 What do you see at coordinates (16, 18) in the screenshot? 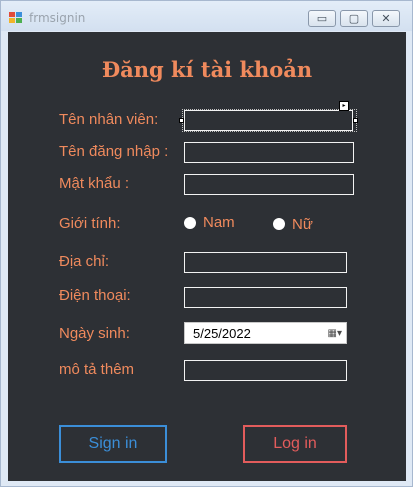
I see `app-icon` at bounding box center [16, 18].